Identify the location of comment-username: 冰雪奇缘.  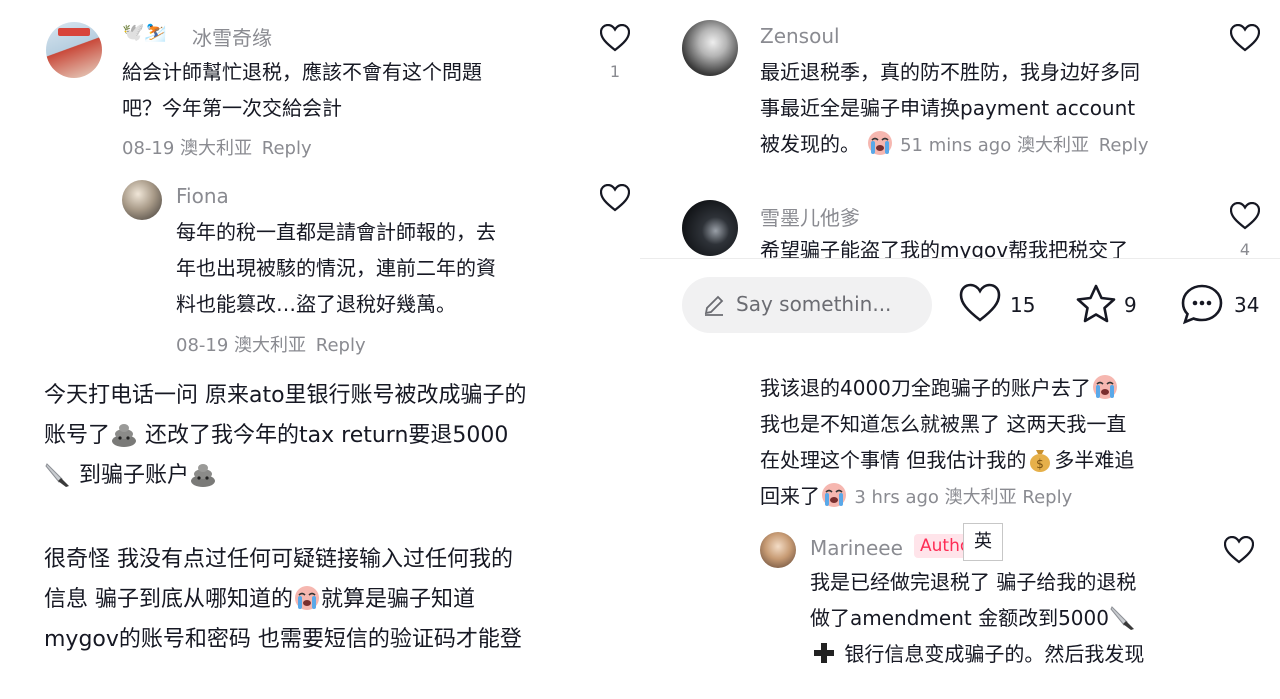
(232, 36).